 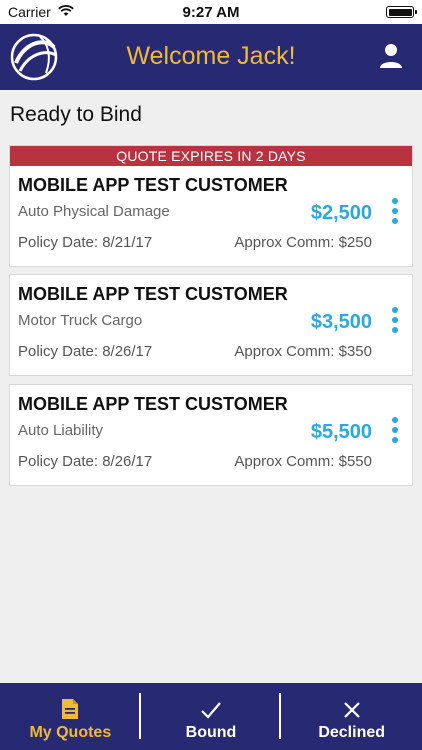 What do you see at coordinates (61, 430) in the screenshot?
I see `coverage-type: Auto Liability` at bounding box center [61, 430].